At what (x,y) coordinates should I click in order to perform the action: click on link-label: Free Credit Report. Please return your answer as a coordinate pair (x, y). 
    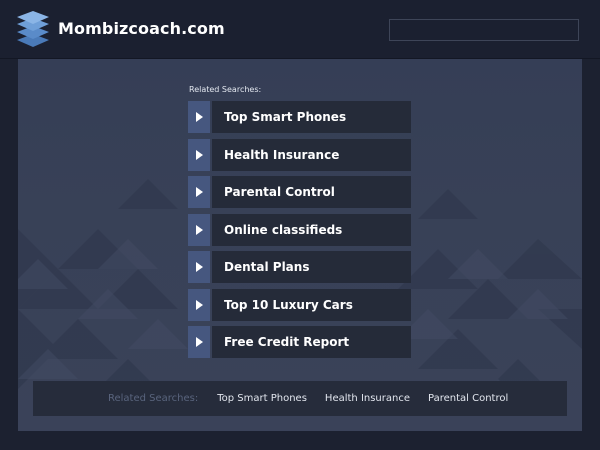
    Looking at the image, I should click on (311, 342).